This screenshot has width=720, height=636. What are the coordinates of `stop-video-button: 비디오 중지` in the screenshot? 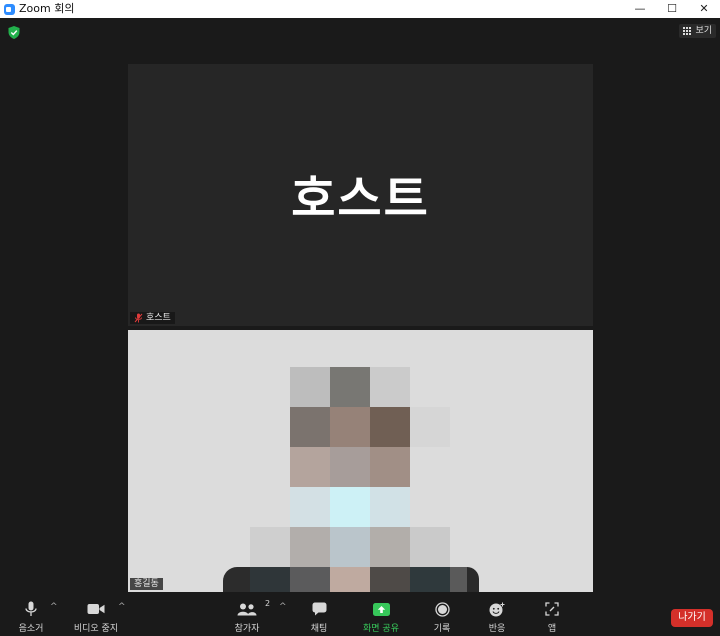 It's located at (96, 617).